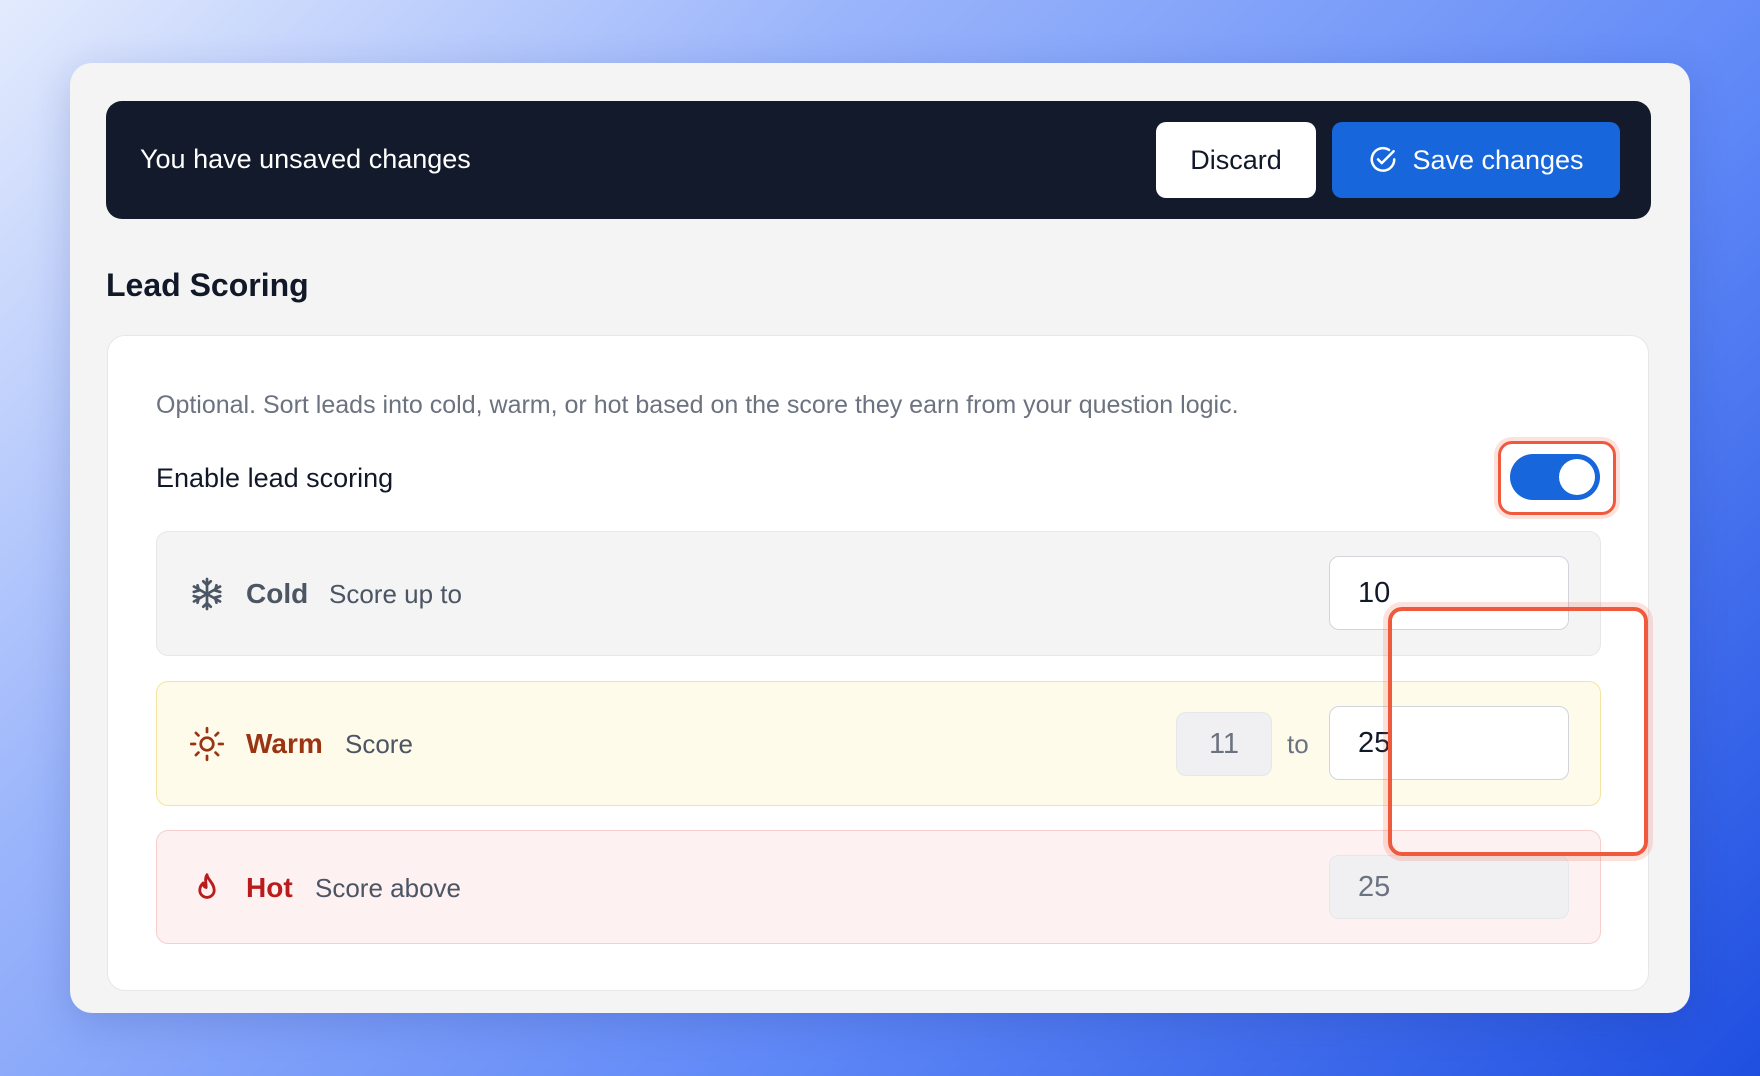 The height and width of the screenshot is (1076, 1760). I want to click on sun-icon, so click(207, 744).